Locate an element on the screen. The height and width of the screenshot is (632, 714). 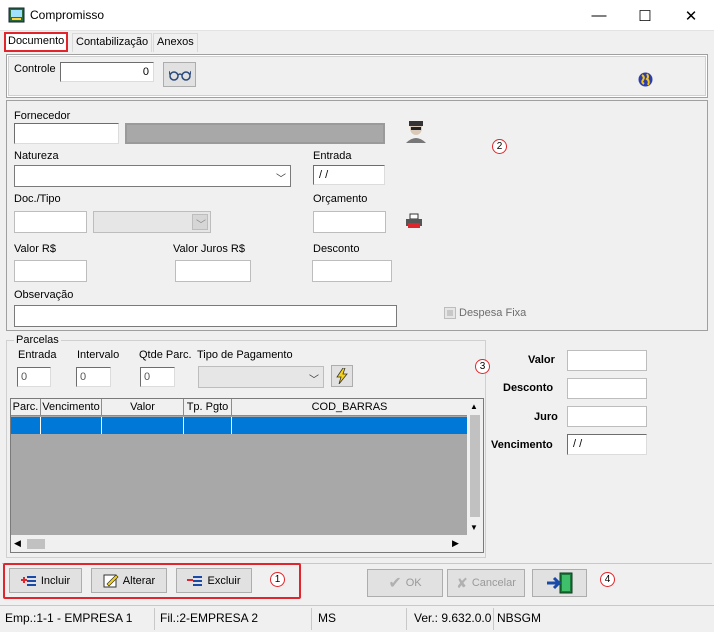
delete-row-icon is located at coordinates (195, 580).